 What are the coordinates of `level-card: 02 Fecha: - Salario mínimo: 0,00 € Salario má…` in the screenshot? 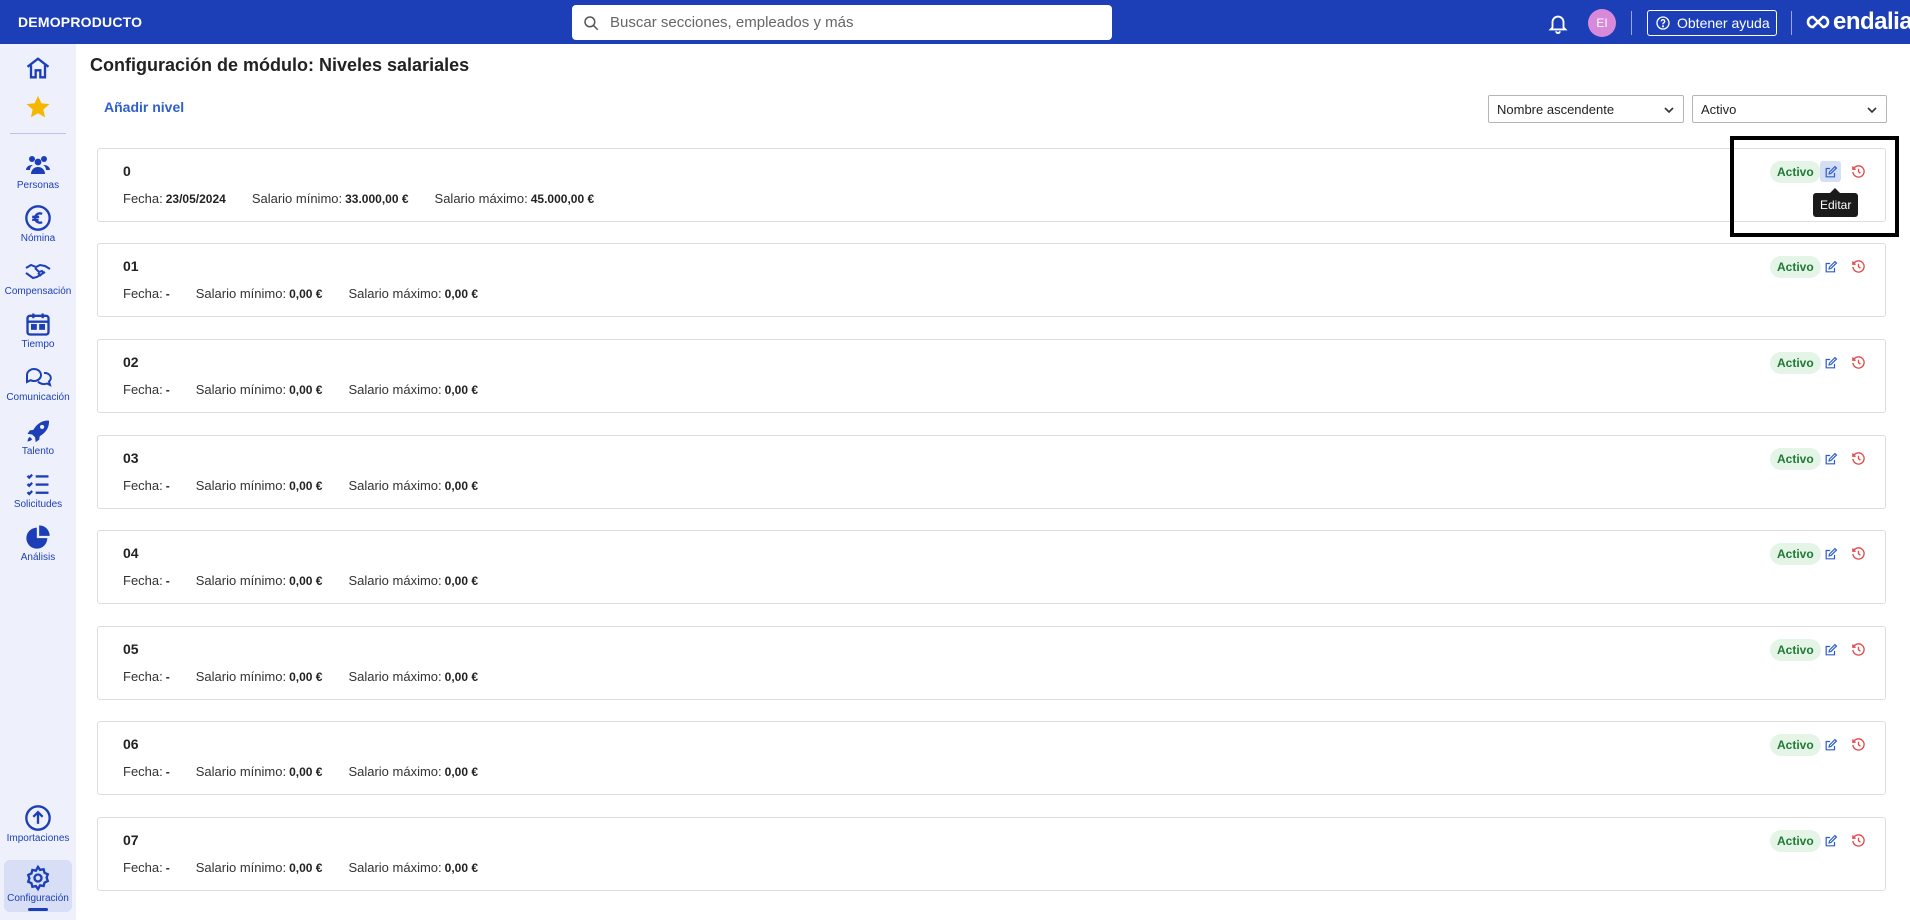 It's located at (991, 376).